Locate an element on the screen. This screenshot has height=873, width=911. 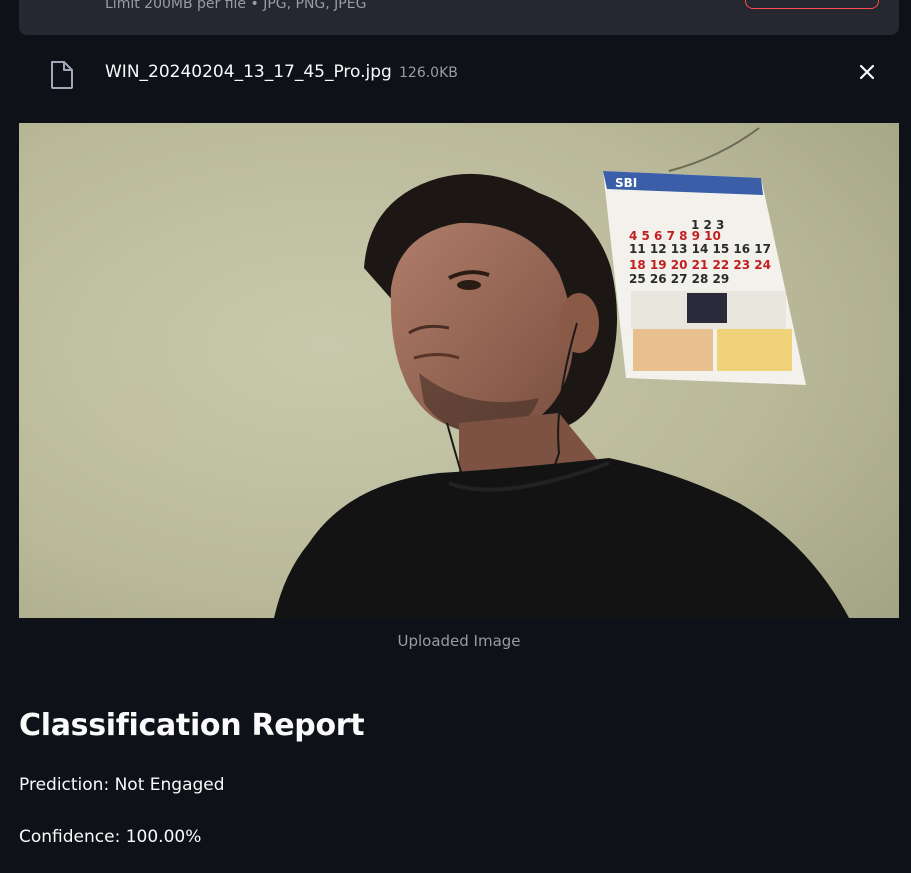
close-icon is located at coordinates (867, 72).